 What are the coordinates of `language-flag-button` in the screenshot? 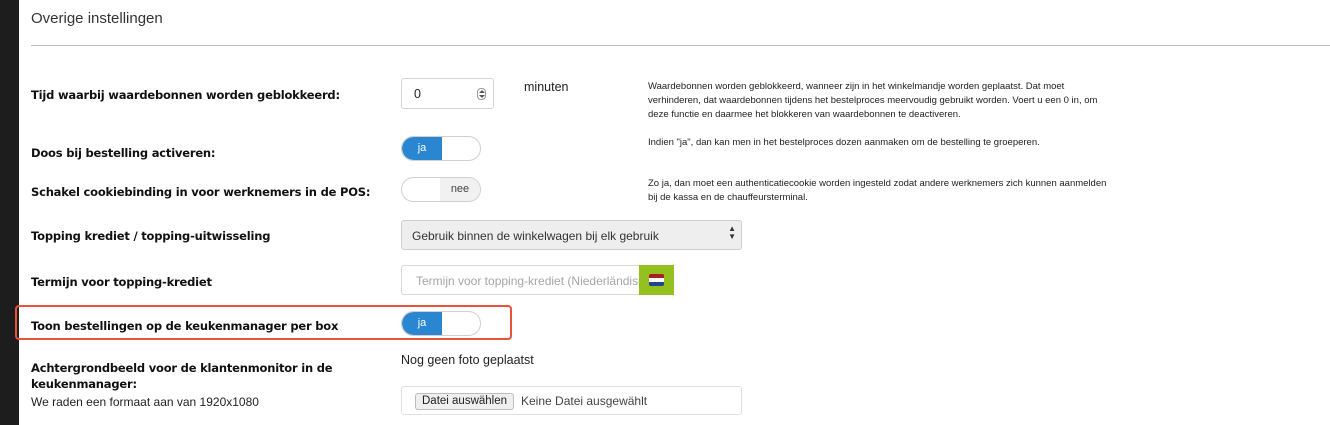 It's located at (656, 280).